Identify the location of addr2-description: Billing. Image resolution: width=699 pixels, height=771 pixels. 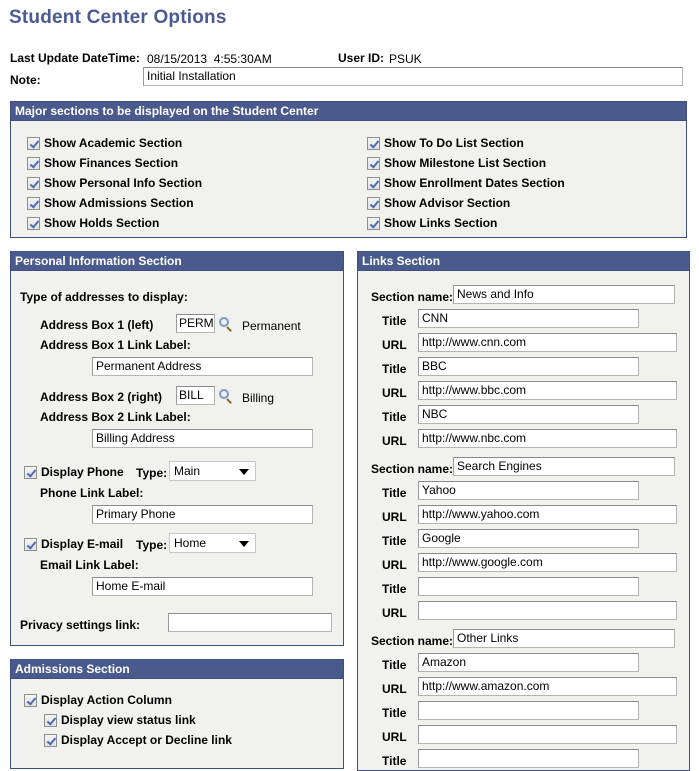
(258, 398).